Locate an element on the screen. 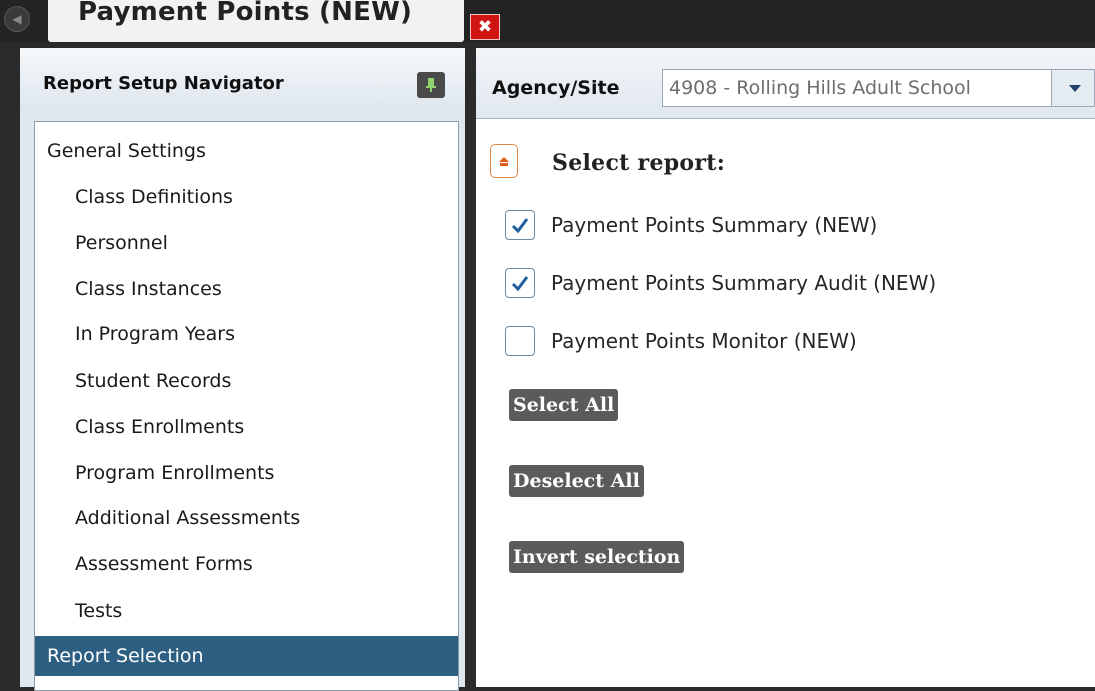  collapse-section-button is located at coordinates (504, 161).